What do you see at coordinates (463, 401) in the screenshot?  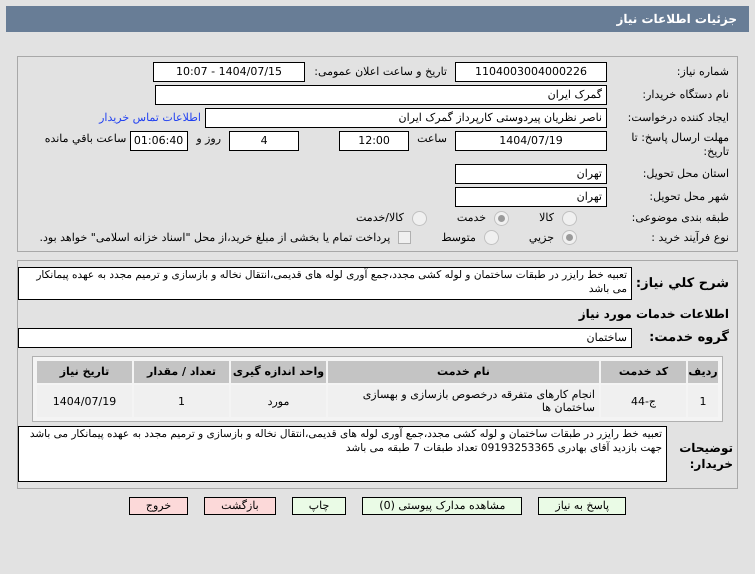 I see `table-cell: انجام کارهای متفرقه درخصوص بازسازی و بهسازی ساختمان ها` at bounding box center [463, 401].